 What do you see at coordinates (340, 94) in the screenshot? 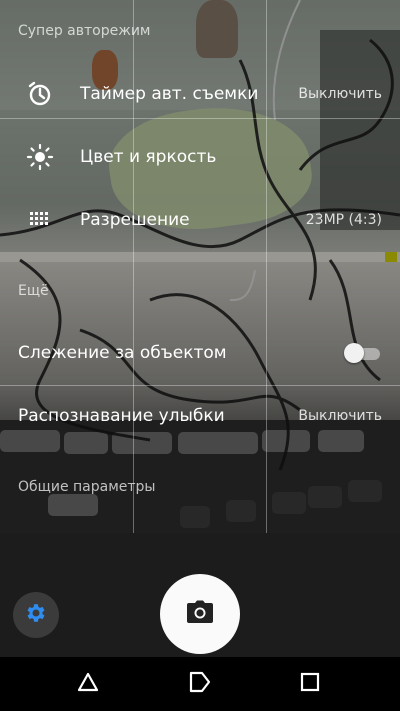
I see `self-timer-value: Выключить` at bounding box center [340, 94].